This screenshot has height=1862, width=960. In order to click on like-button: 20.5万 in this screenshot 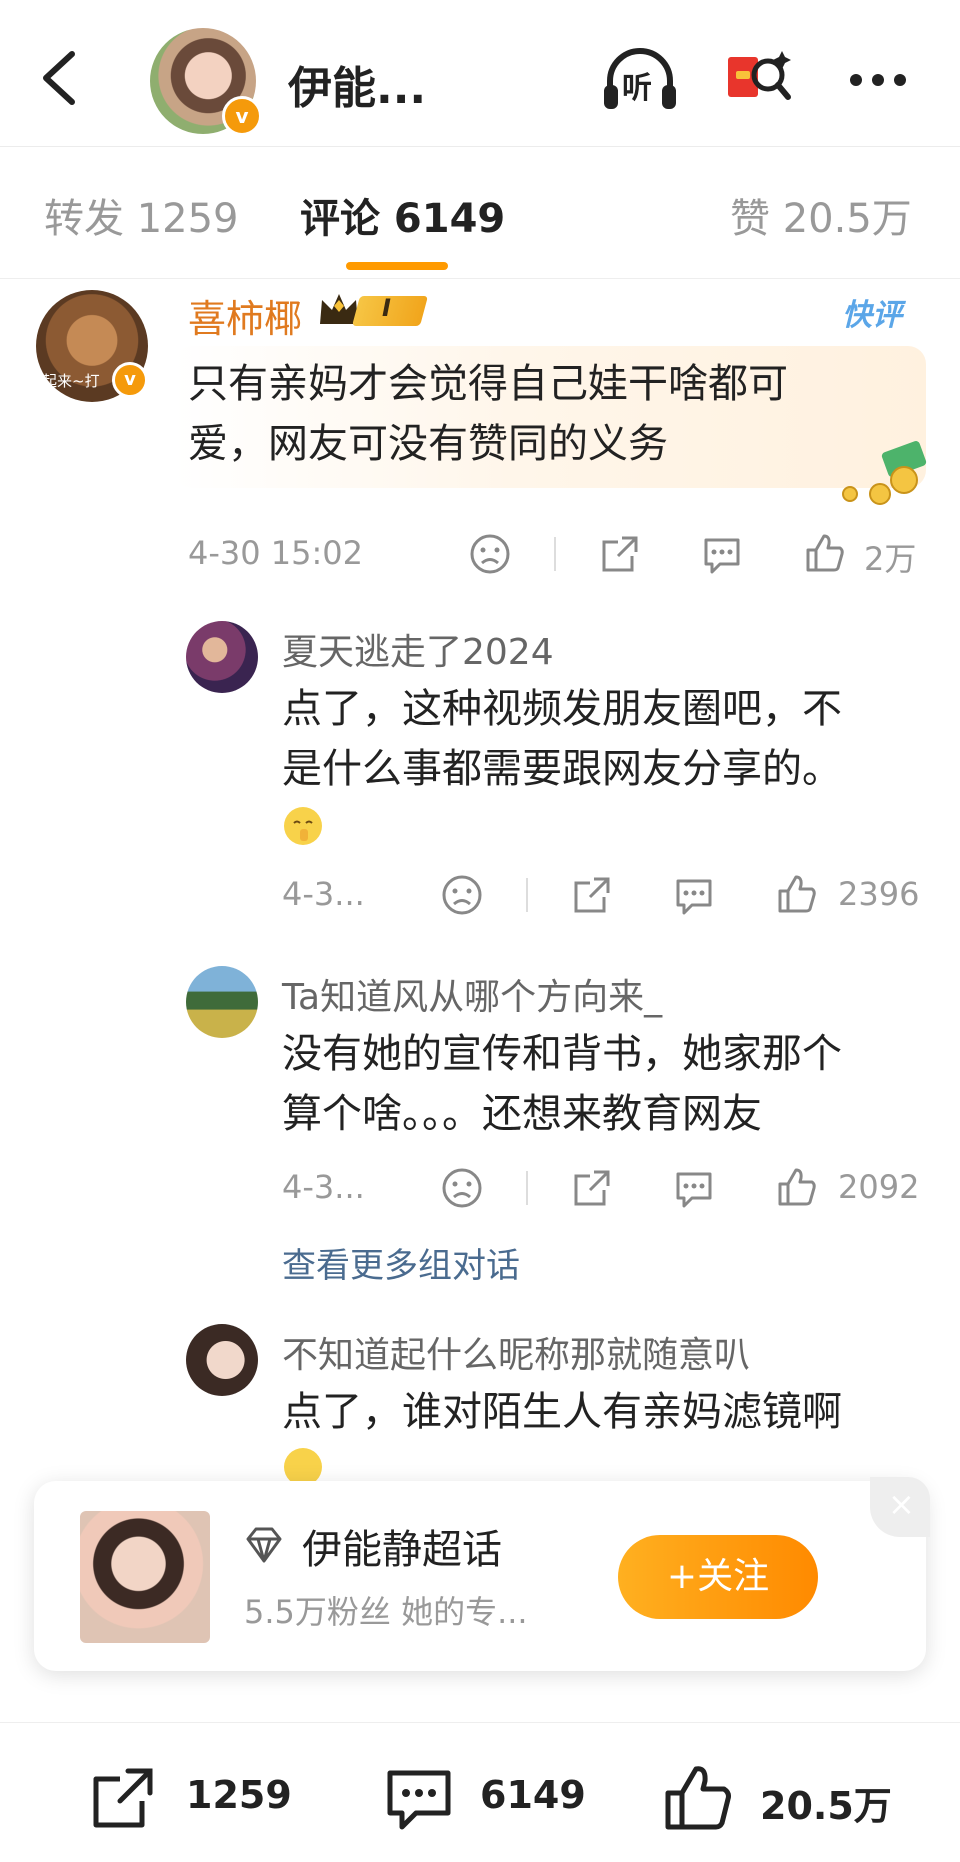, I will do `click(782, 1798)`.